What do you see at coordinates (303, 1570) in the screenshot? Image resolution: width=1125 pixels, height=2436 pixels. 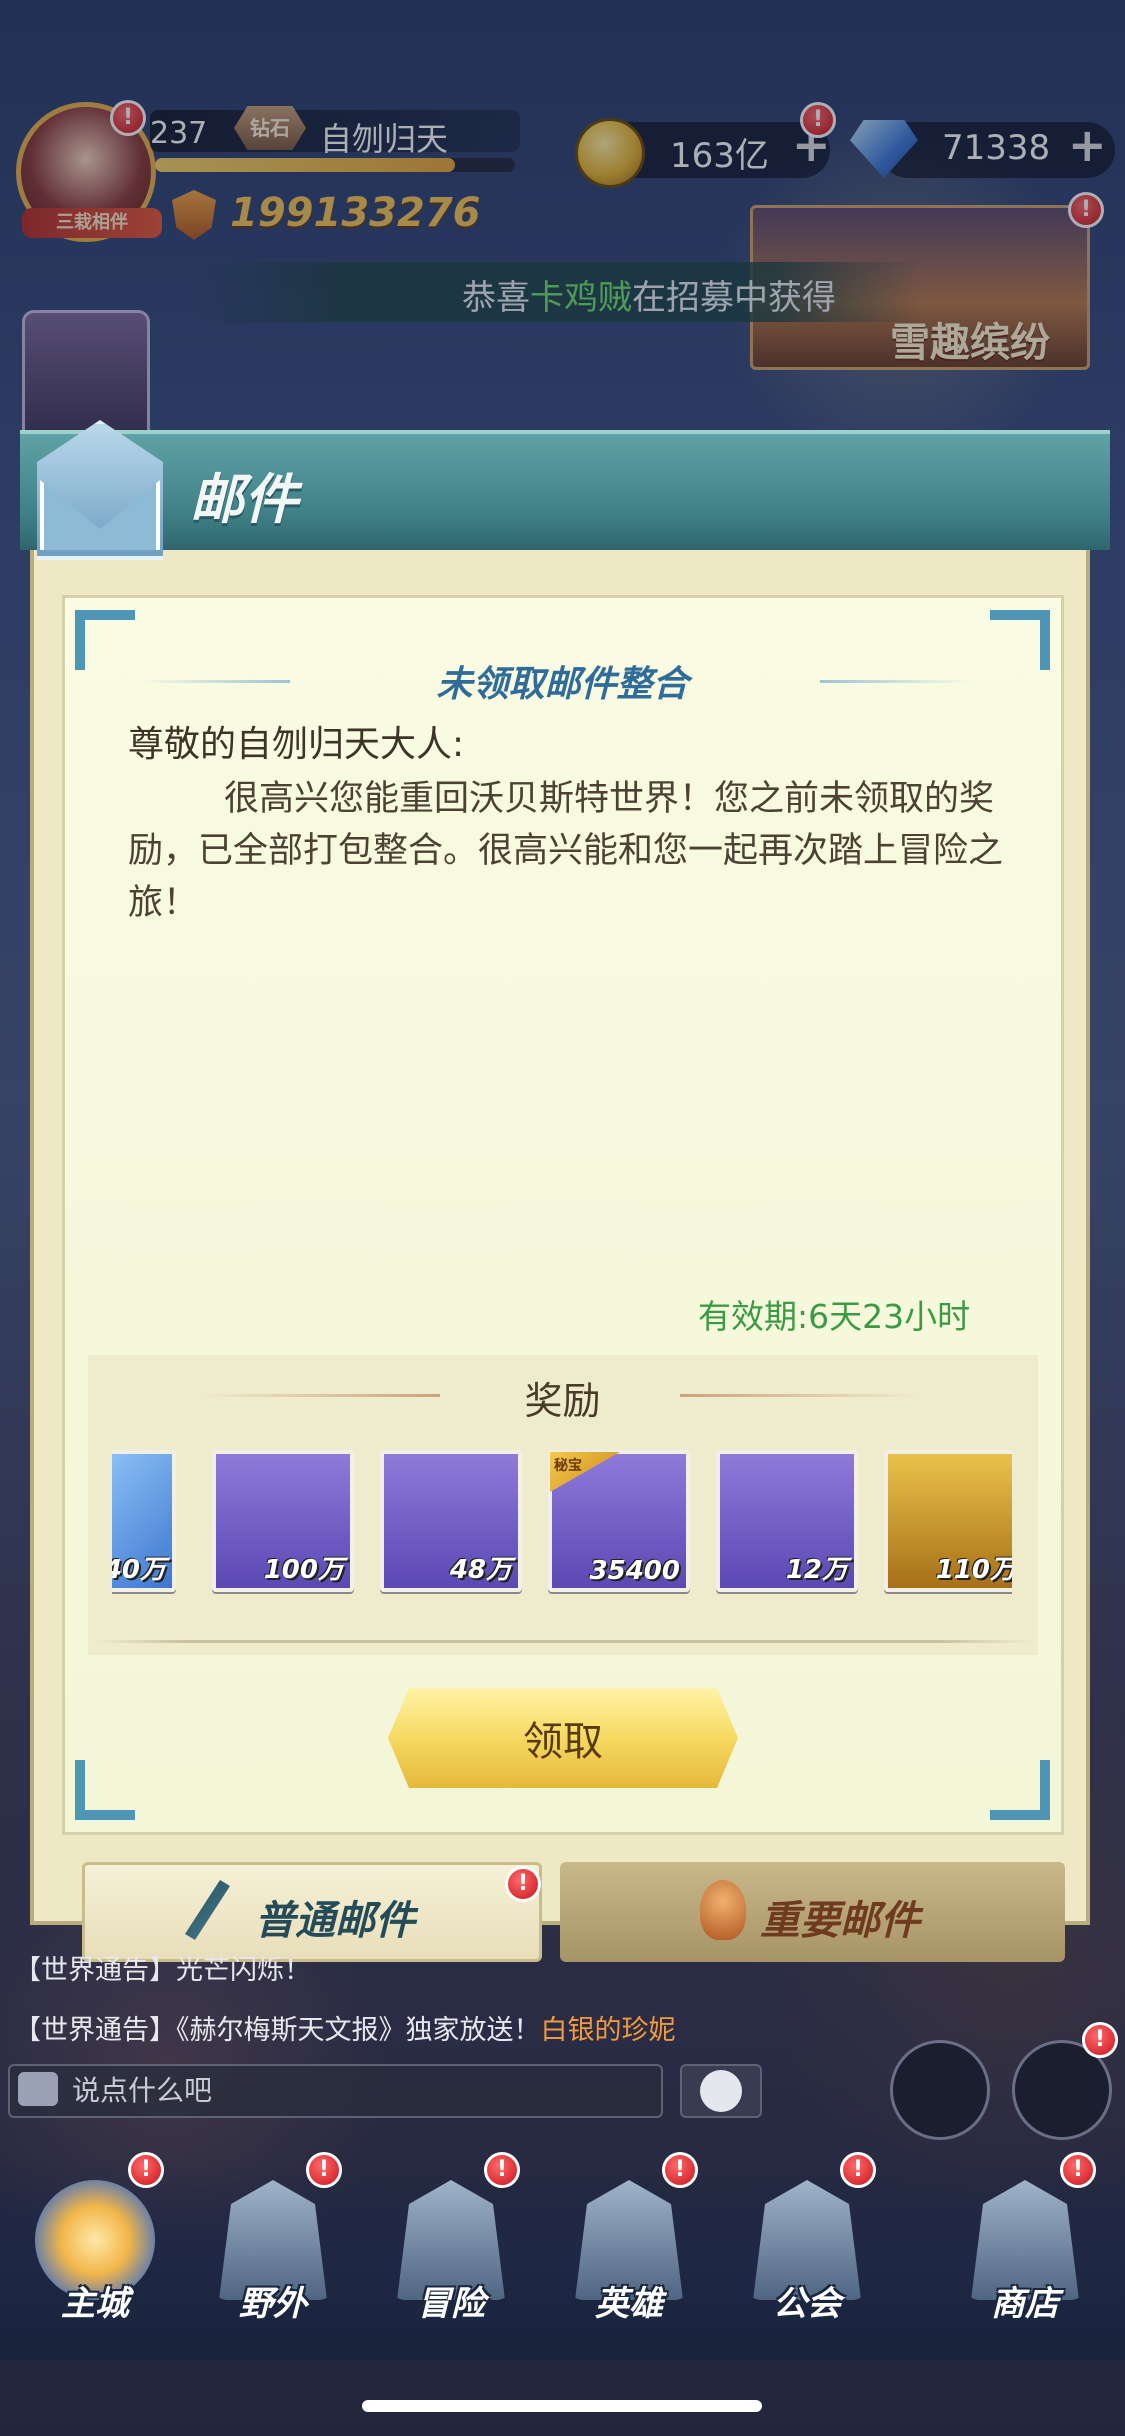 I see `reward-count: 100万` at bounding box center [303, 1570].